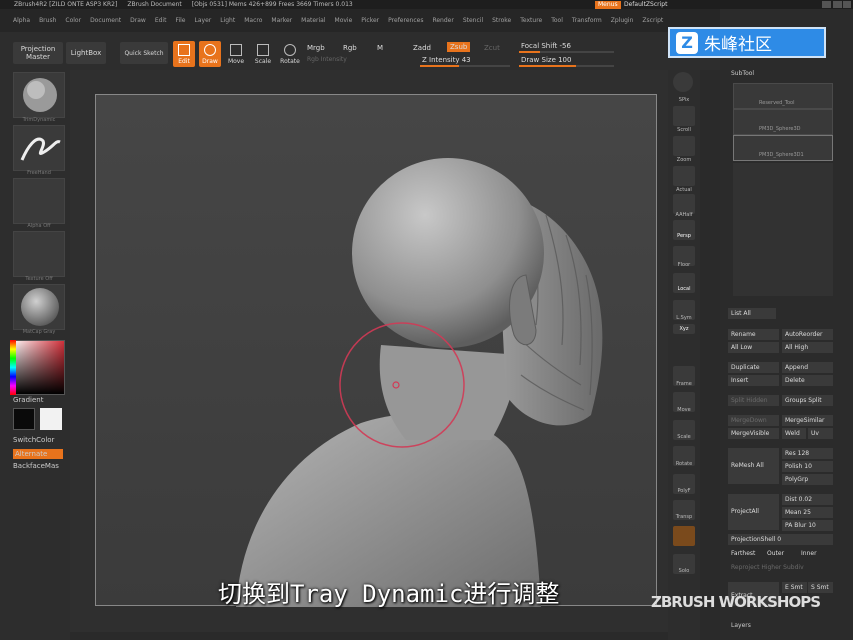 The height and width of the screenshot is (640, 853). What do you see at coordinates (38, 53) in the screenshot?
I see `projection-master-button: Projection Master` at bounding box center [38, 53].